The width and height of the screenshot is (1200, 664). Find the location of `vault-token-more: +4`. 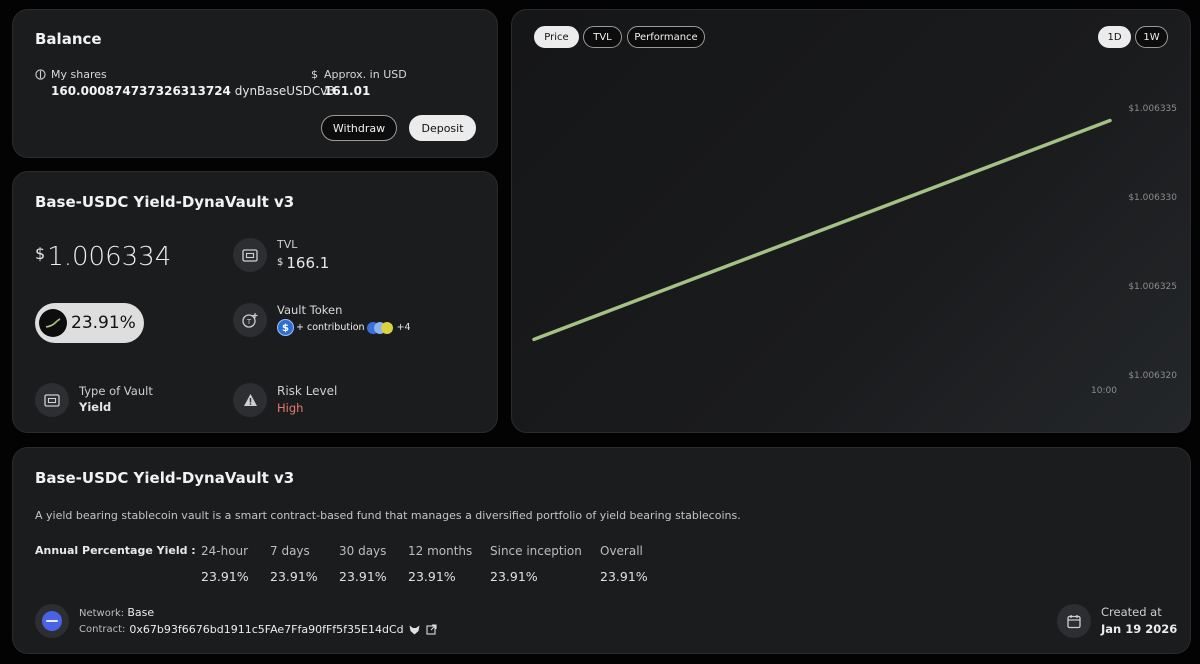

vault-token-more: +4 is located at coordinates (403, 327).